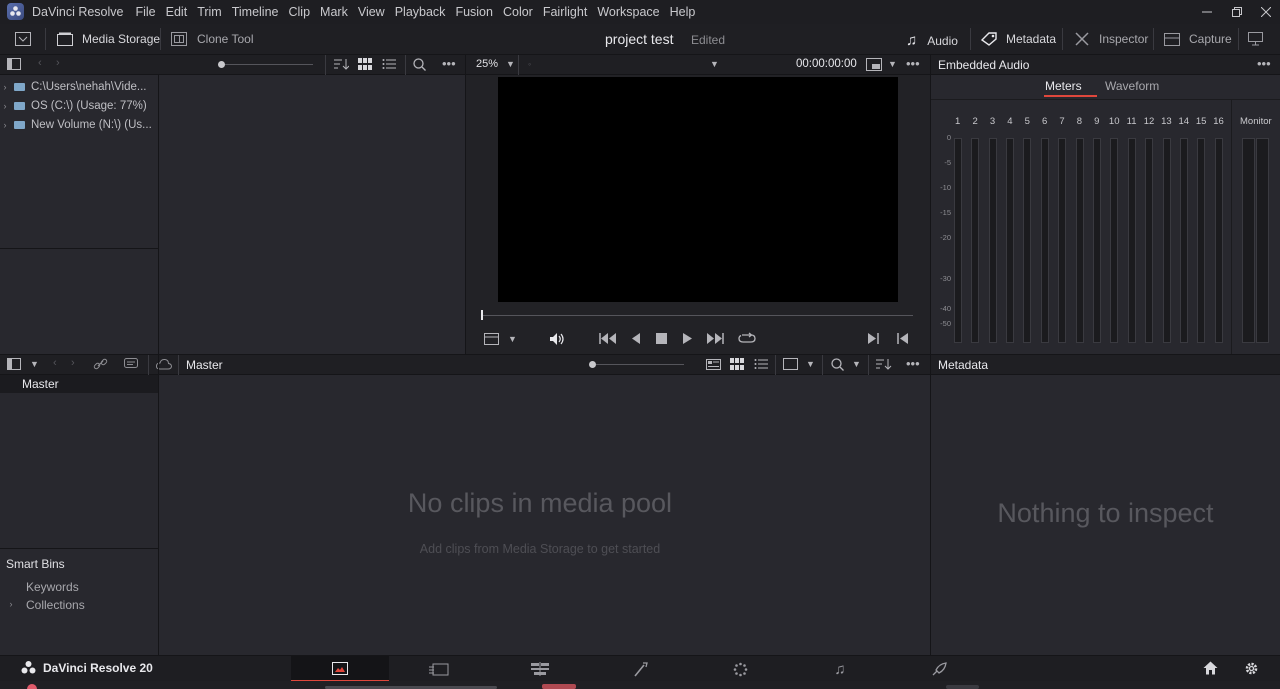  Describe the element at coordinates (902, 338) in the screenshot. I see `previous-clip-icon` at that location.